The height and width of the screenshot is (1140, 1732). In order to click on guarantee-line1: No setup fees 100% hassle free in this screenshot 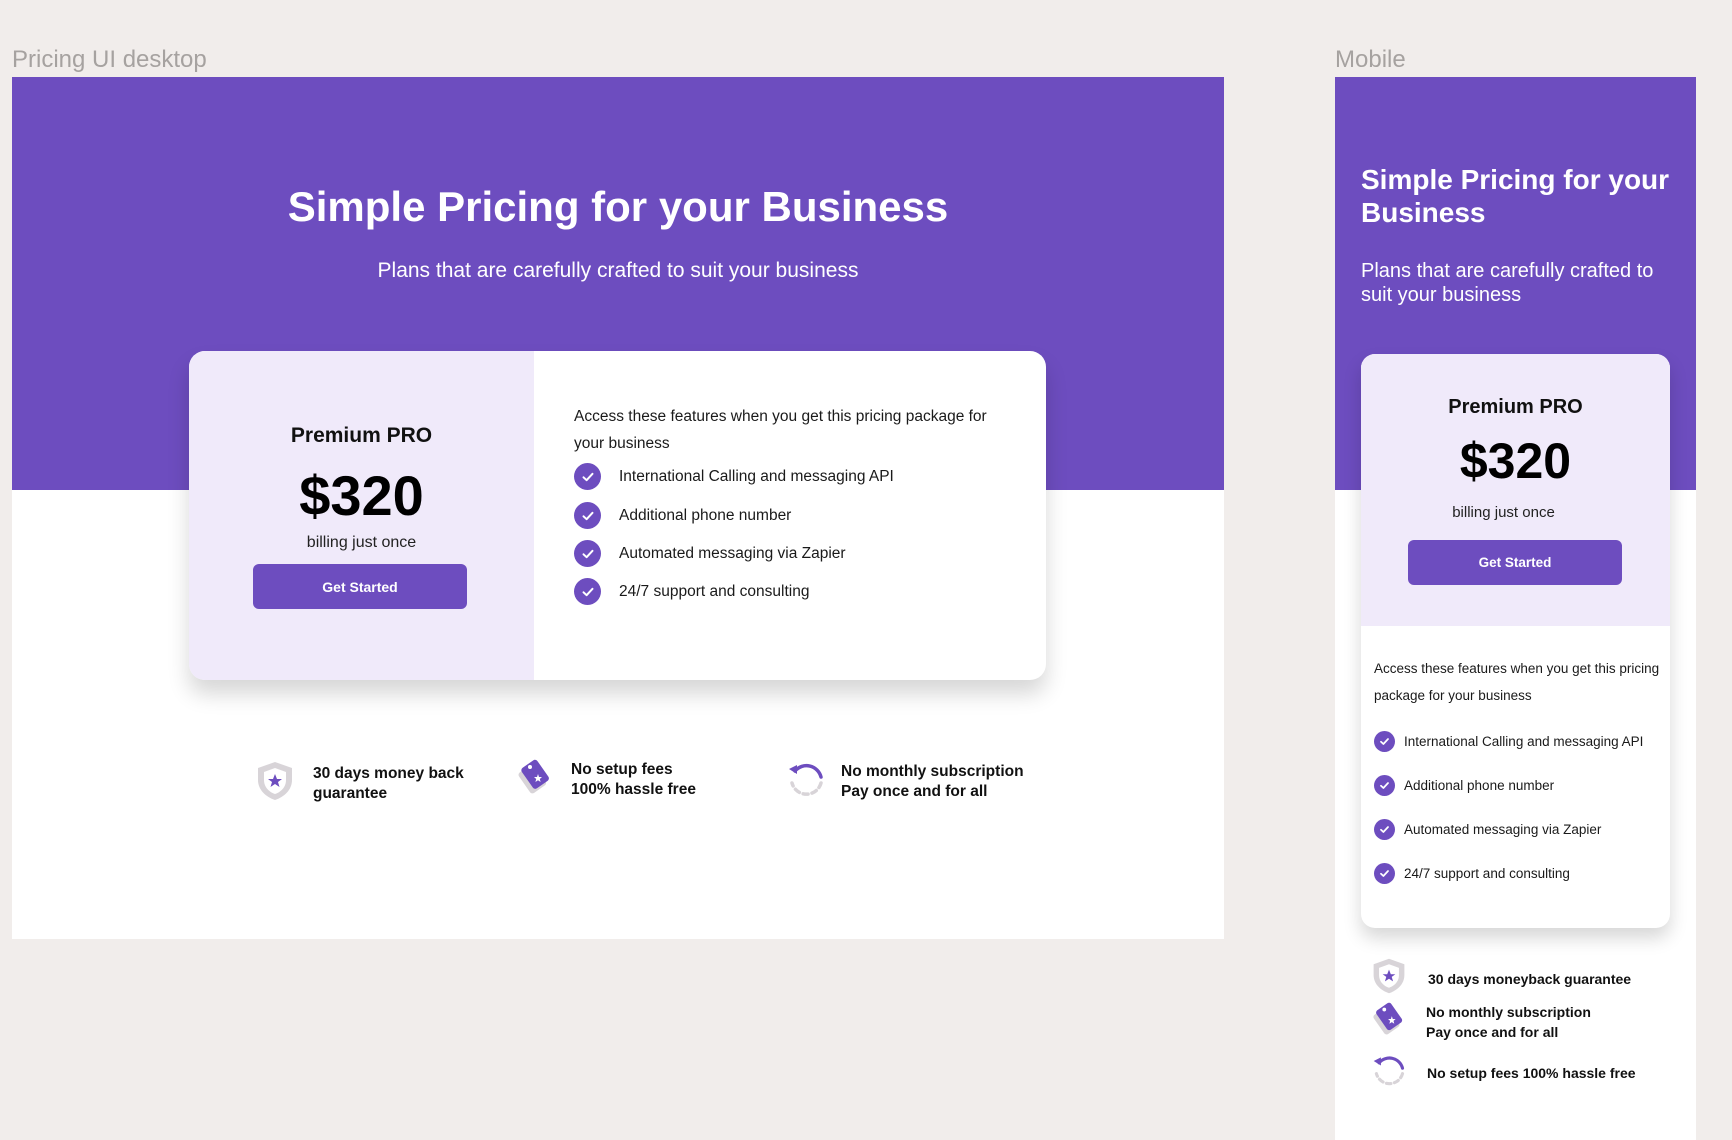, I will do `click(1531, 1072)`.